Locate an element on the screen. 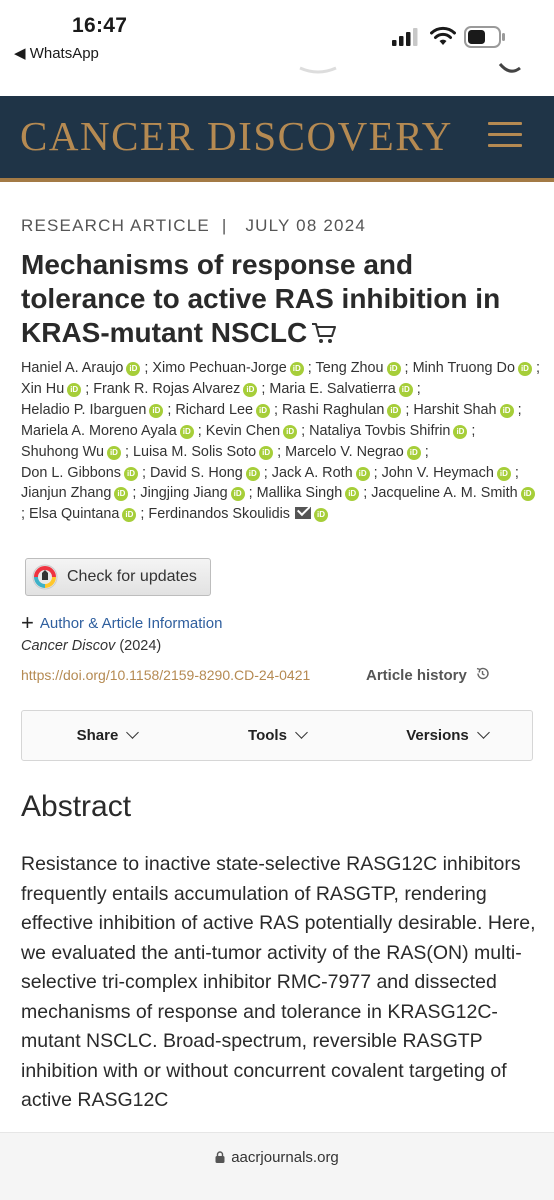  author-name-text: David S. Hong is located at coordinates (196, 472).